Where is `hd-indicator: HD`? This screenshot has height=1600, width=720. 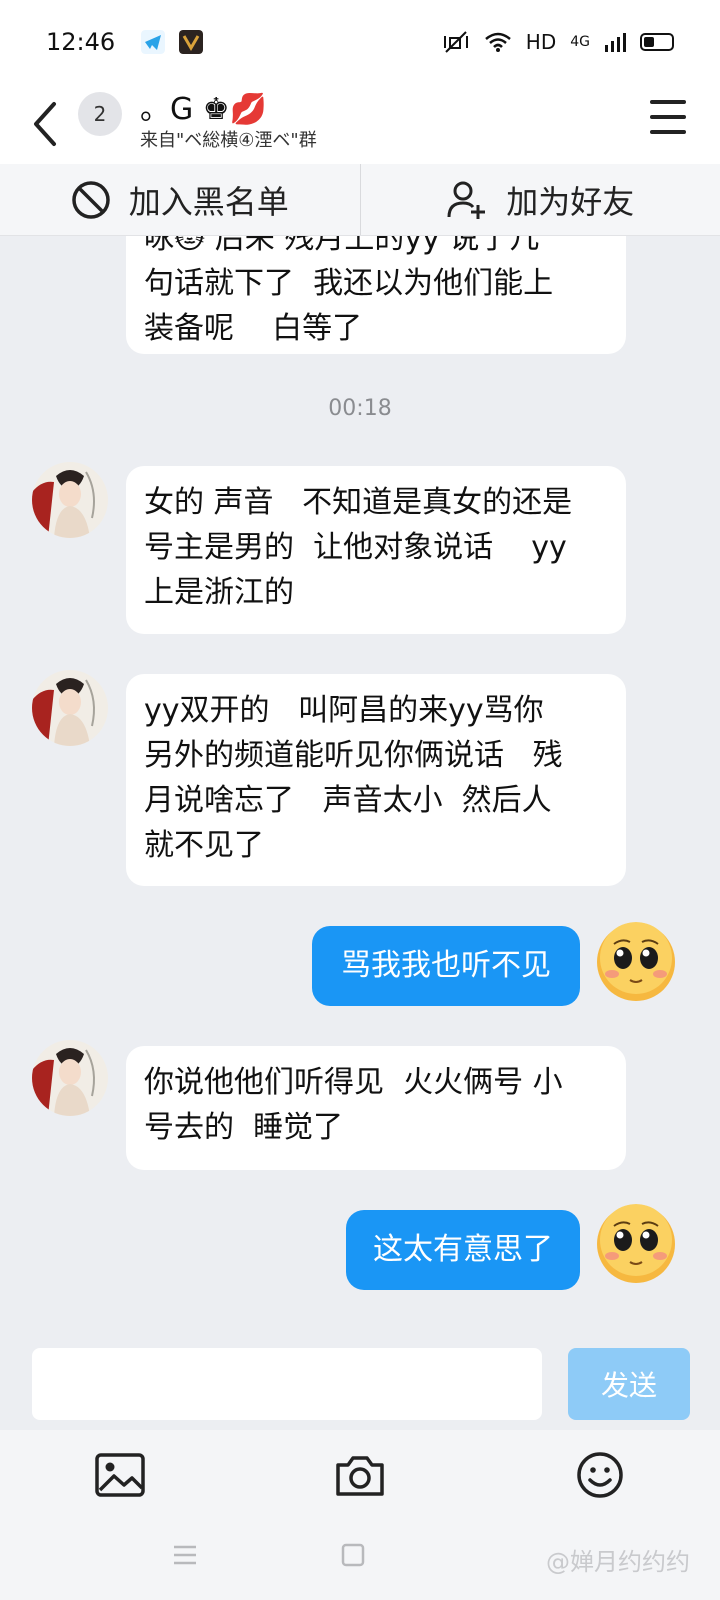
hd-indicator: HD is located at coordinates (541, 42).